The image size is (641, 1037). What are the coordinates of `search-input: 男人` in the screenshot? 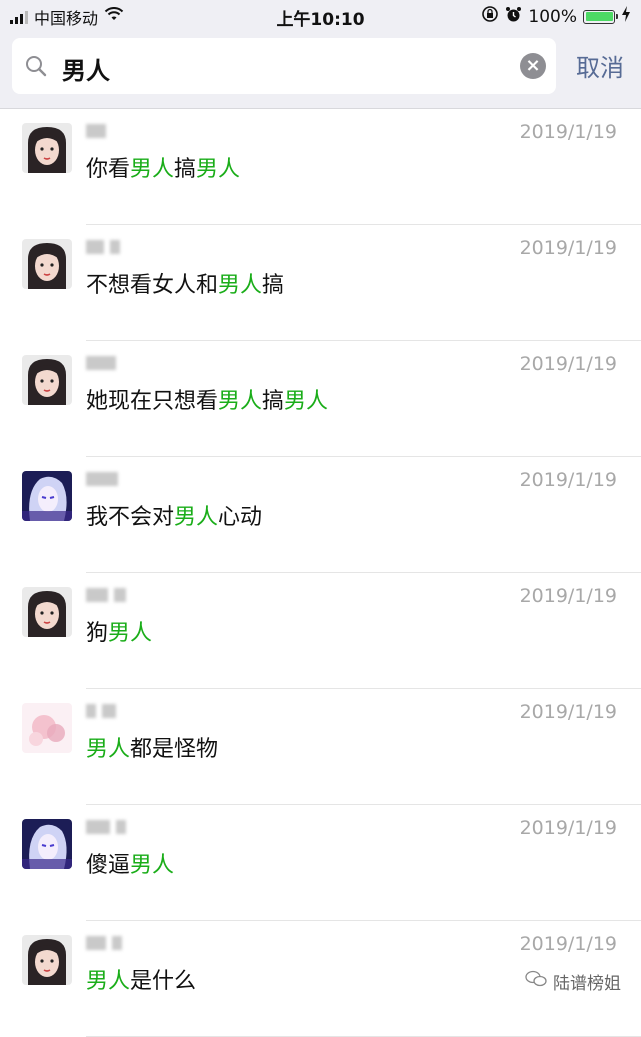 It's located at (86, 68).